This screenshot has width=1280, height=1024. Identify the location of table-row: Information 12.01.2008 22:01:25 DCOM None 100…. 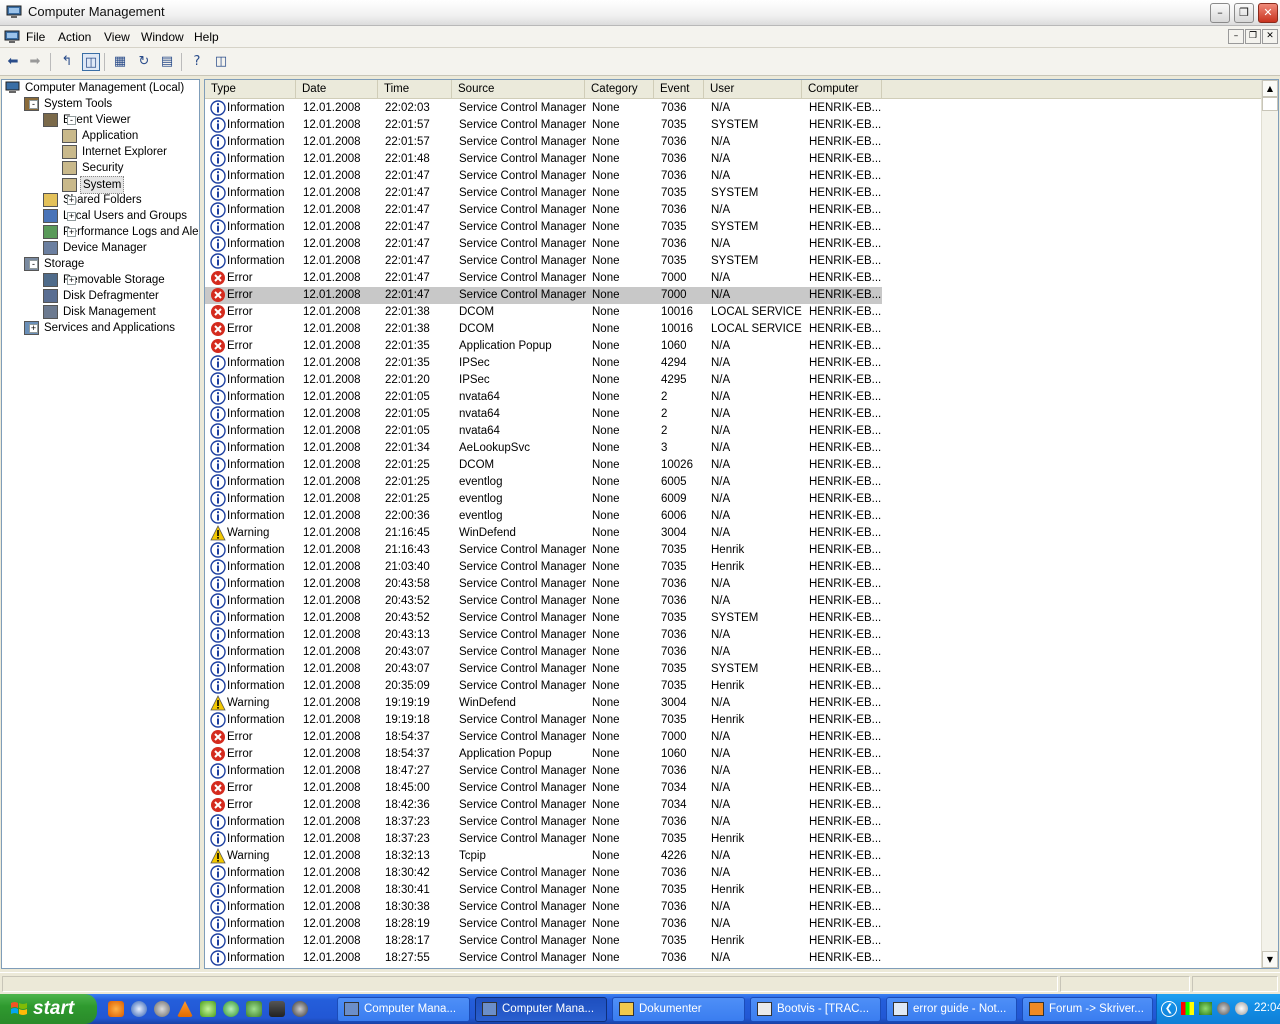
(543, 465).